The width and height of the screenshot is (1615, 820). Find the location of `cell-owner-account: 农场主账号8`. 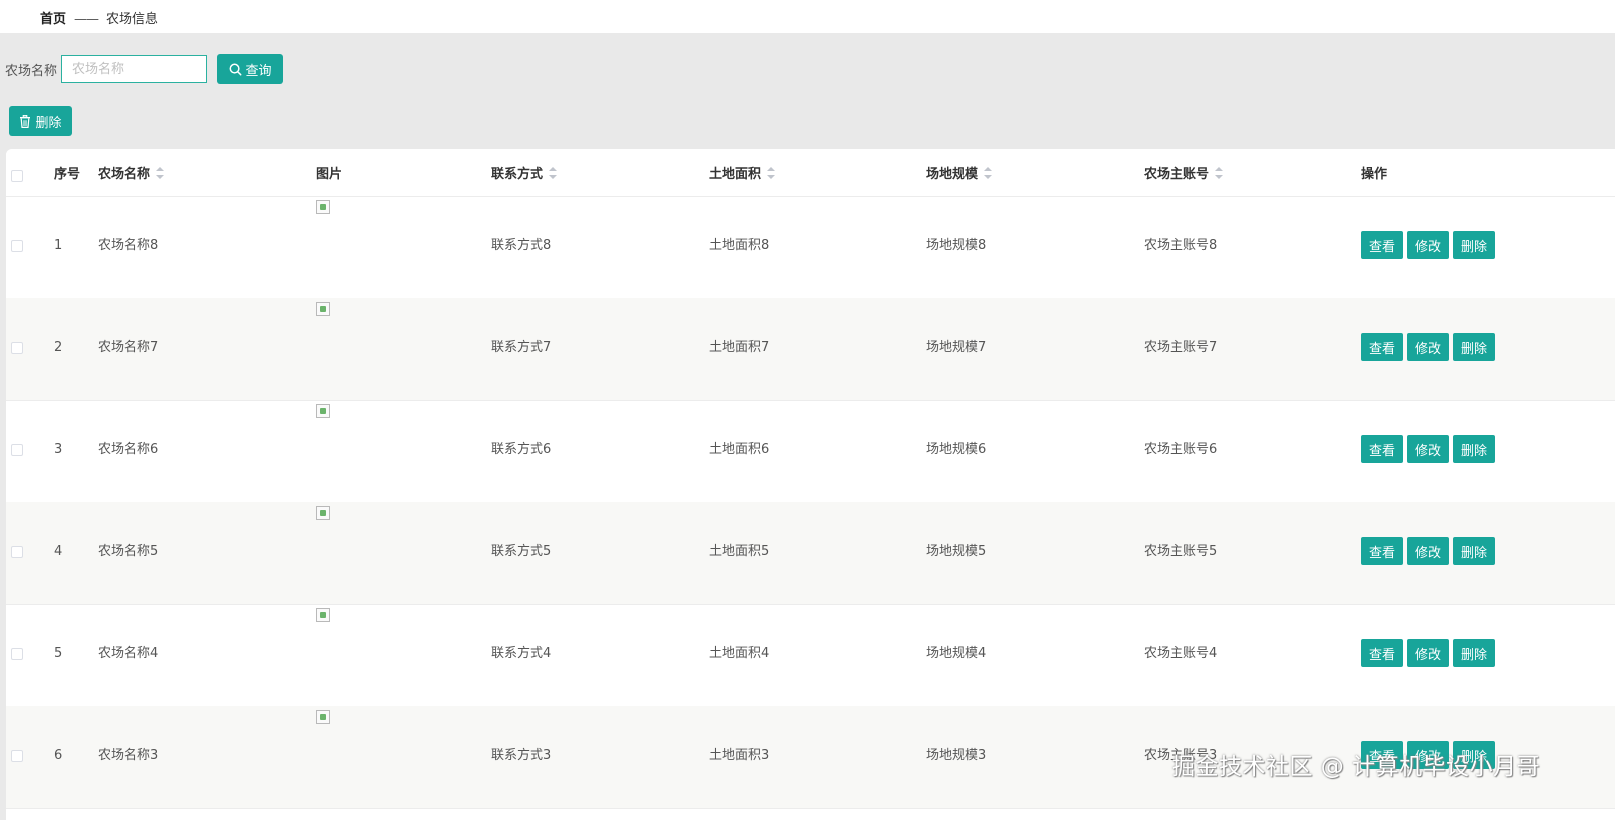

cell-owner-account: 农场主账号8 is located at coordinates (1181, 245).